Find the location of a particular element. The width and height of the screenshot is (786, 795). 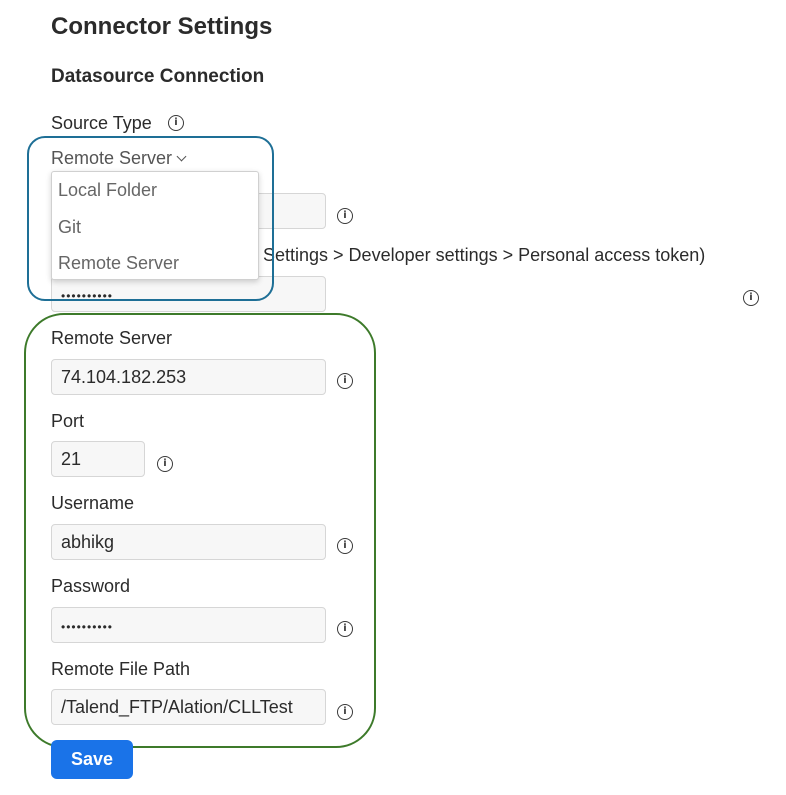

save-button: Save is located at coordinates (92, 759).